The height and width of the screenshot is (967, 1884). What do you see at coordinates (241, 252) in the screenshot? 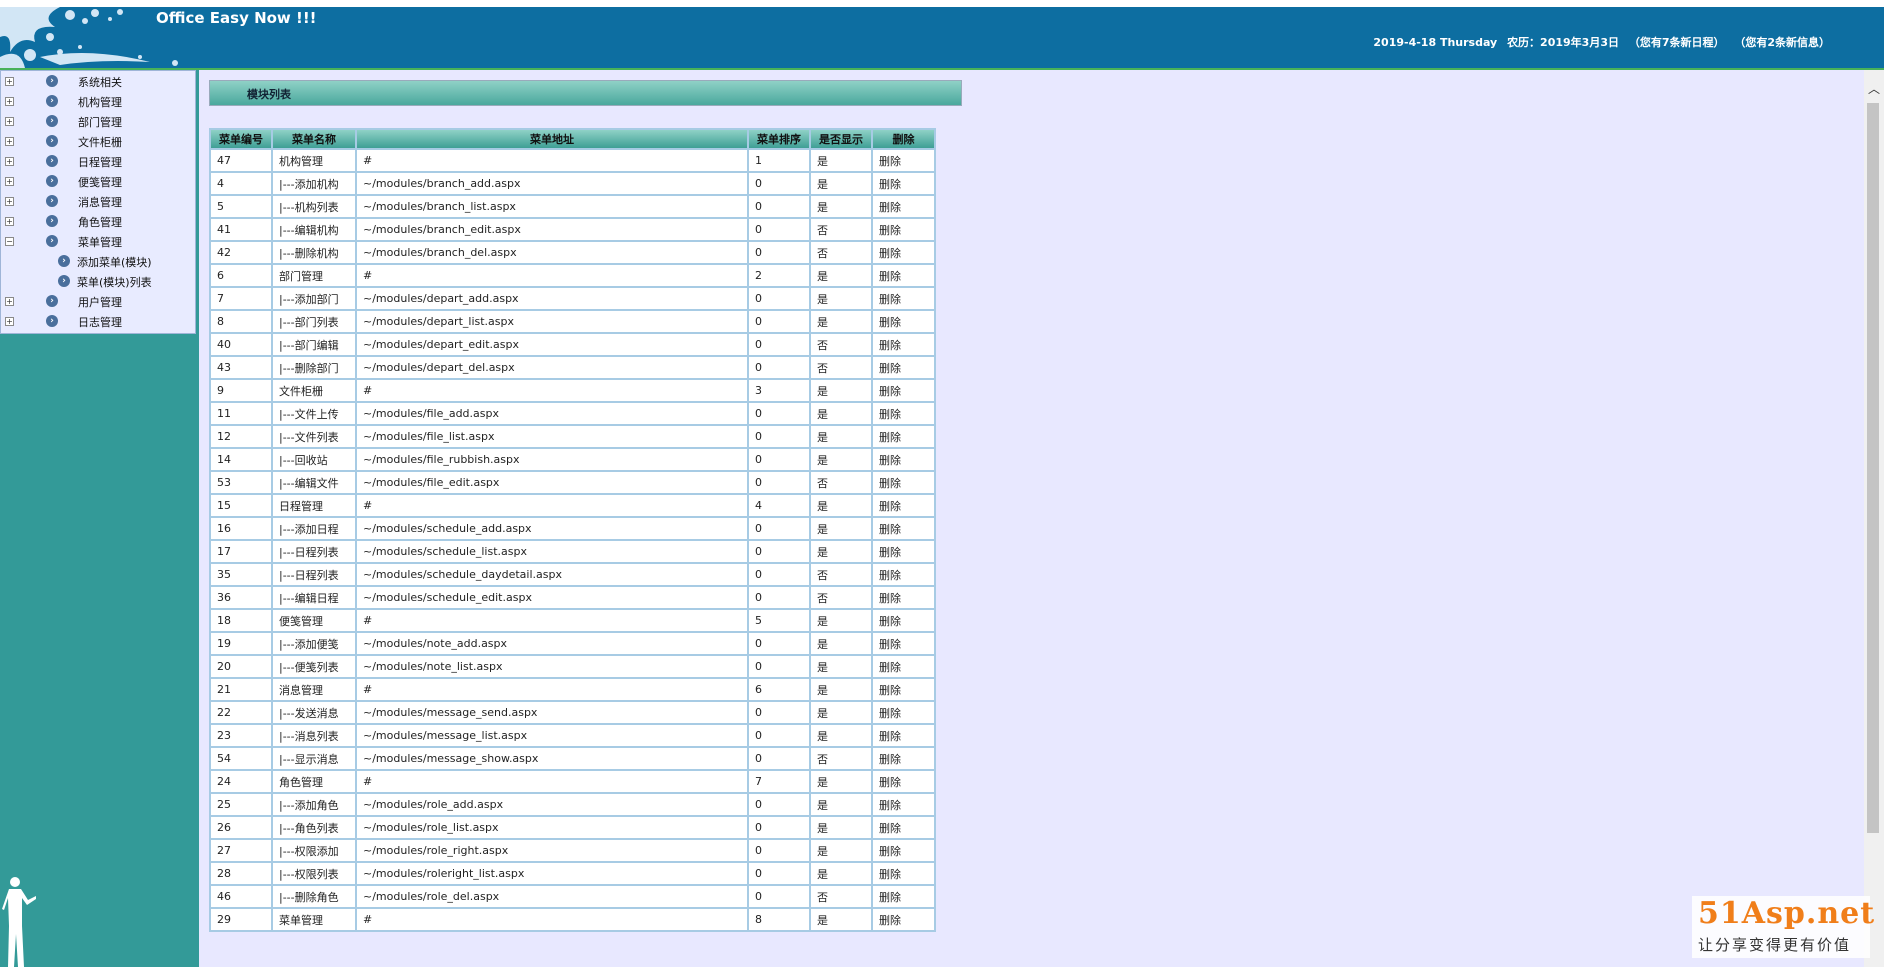
I see `cell-id: 42` at bounding box center [241, 252].